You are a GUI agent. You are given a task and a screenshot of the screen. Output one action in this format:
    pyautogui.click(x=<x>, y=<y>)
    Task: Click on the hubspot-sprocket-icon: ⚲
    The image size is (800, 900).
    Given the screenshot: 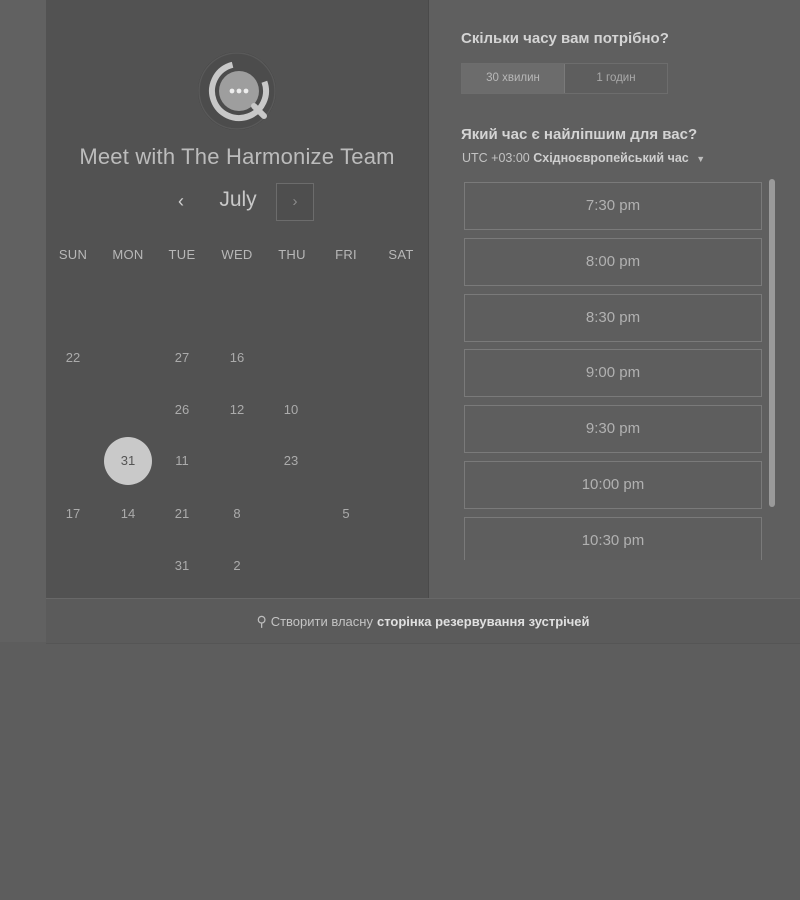 What is the action you would take?
    pyautogui.click(x=261, y=620)
    